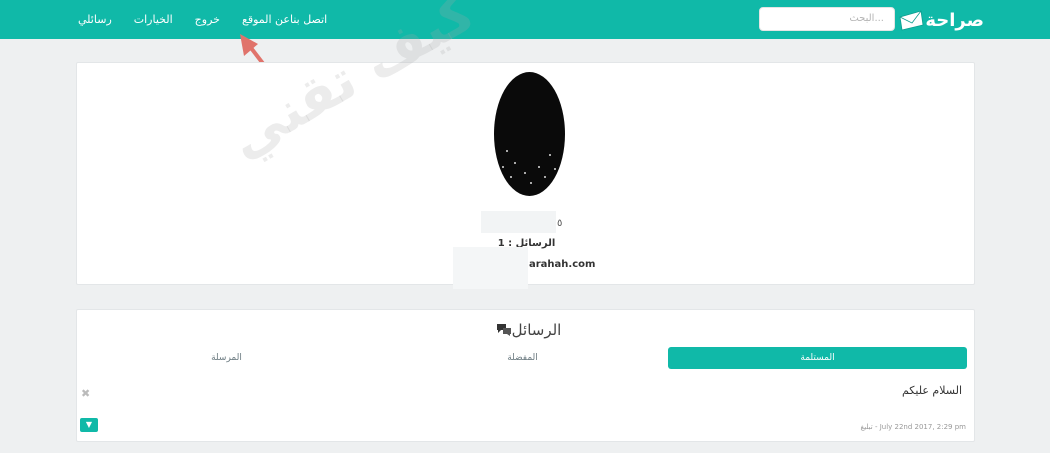 The height and width of the screenshot is (453, 1050). Describe the element at coordinates (266, 19) in the screenshot. I see `nav-about: عن الموقع` at that location.